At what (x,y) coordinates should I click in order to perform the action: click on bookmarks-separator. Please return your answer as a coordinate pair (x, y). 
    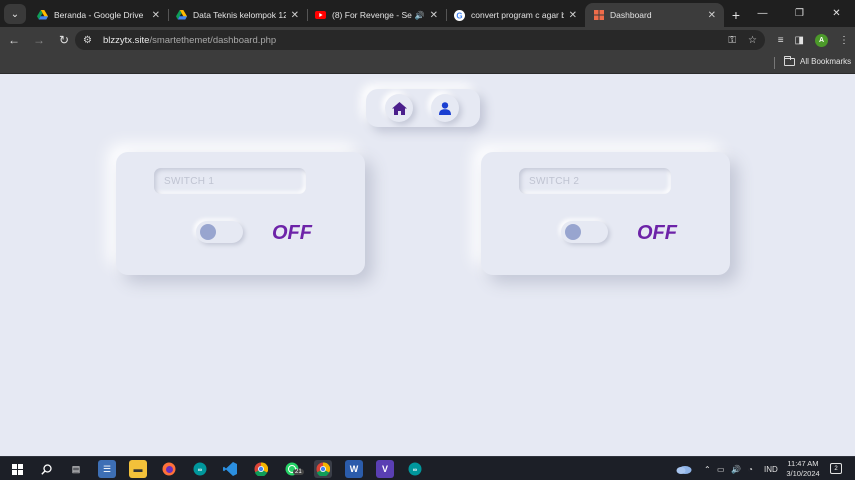
    Looking at the image, I should click on (774, 63).